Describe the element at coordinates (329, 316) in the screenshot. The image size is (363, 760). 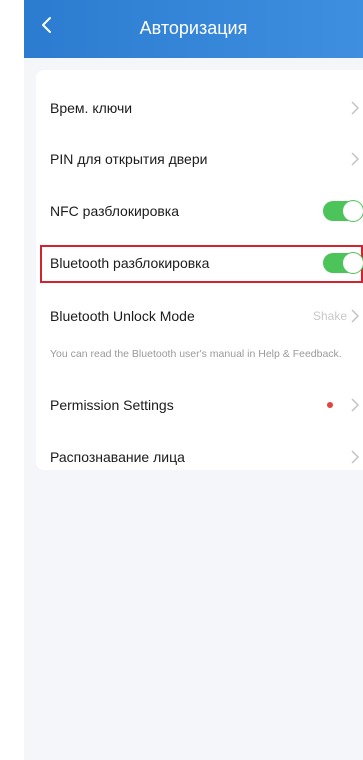
I see `bluetooth-mode-value: Shake` at that location.